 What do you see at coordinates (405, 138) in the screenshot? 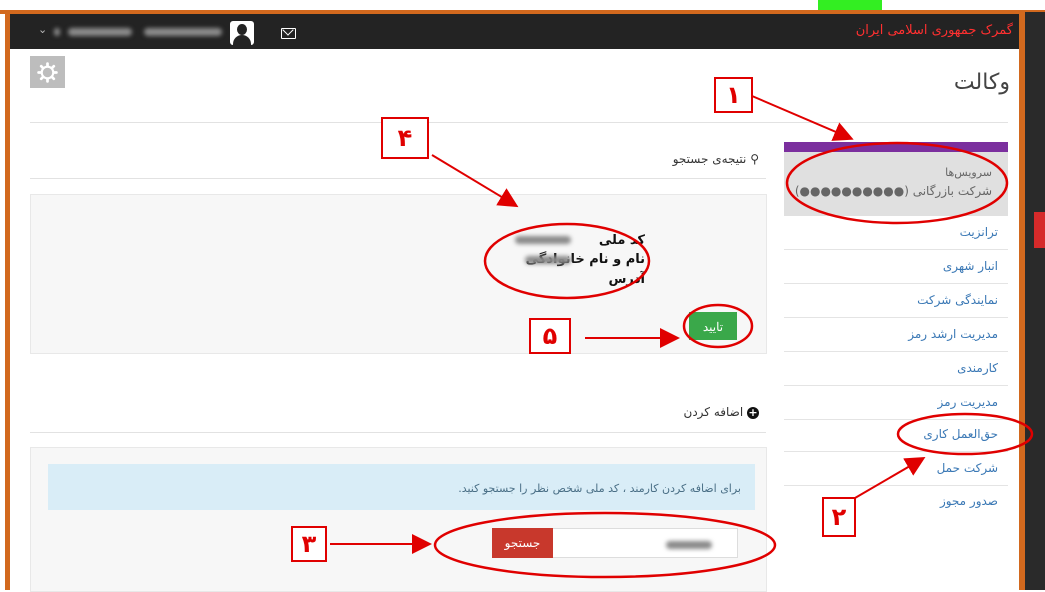
I see `annotation-number-4: ۴` at bounding box center [405, 138].